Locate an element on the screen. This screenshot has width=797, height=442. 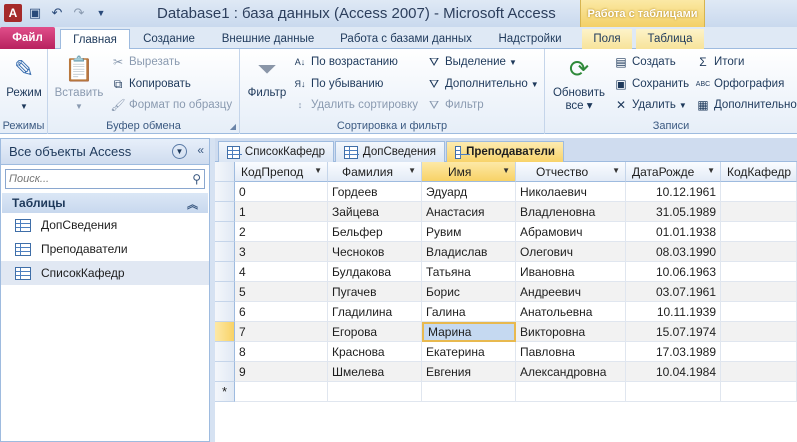
nav-search-input is located at coordinates (96, 179).